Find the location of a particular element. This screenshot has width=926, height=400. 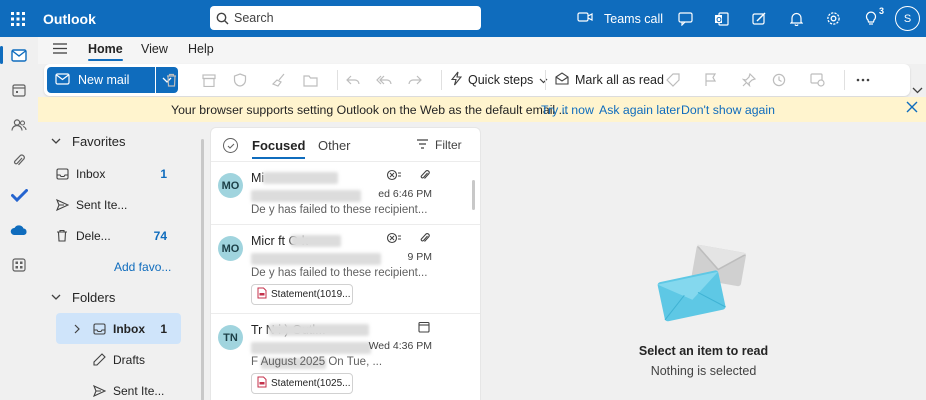

tab-help: Help is located at coordinates (201, 49).